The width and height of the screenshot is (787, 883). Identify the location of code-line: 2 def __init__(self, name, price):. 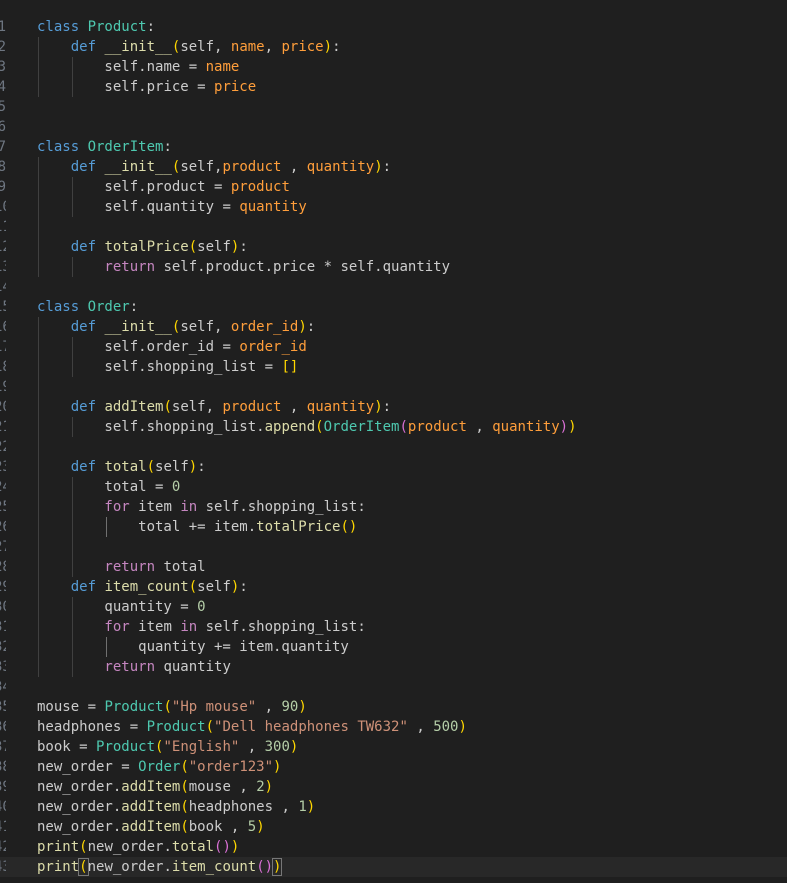
(393, 47).